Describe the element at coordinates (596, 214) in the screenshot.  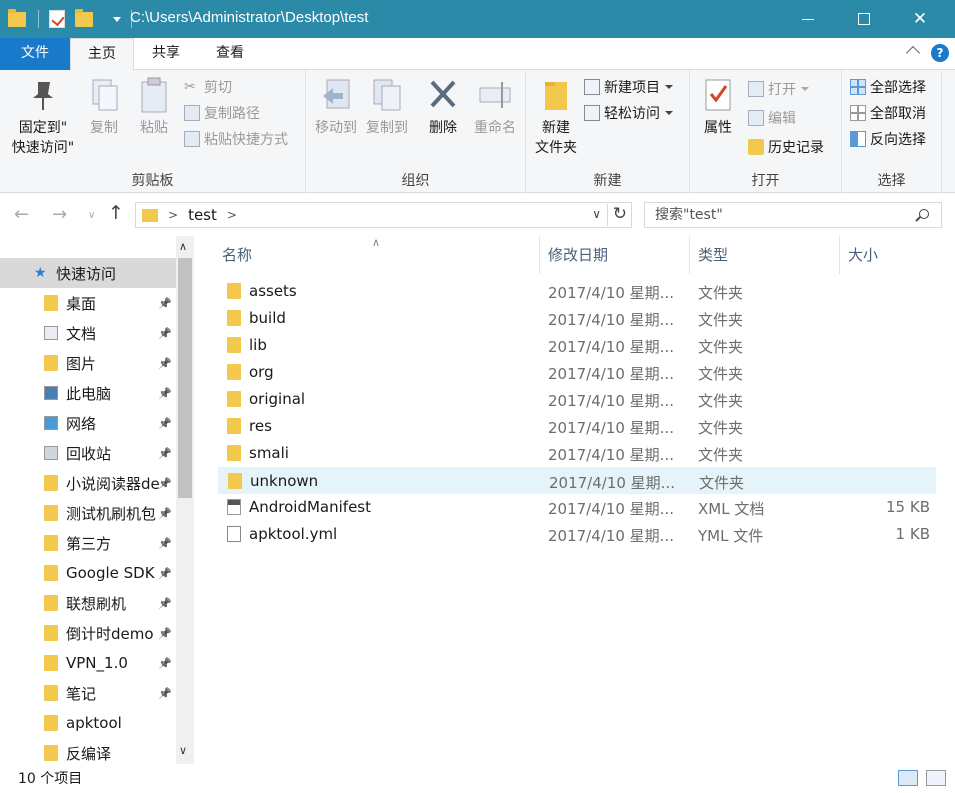
I see `address-dropdown-icon: ∨` at that location.